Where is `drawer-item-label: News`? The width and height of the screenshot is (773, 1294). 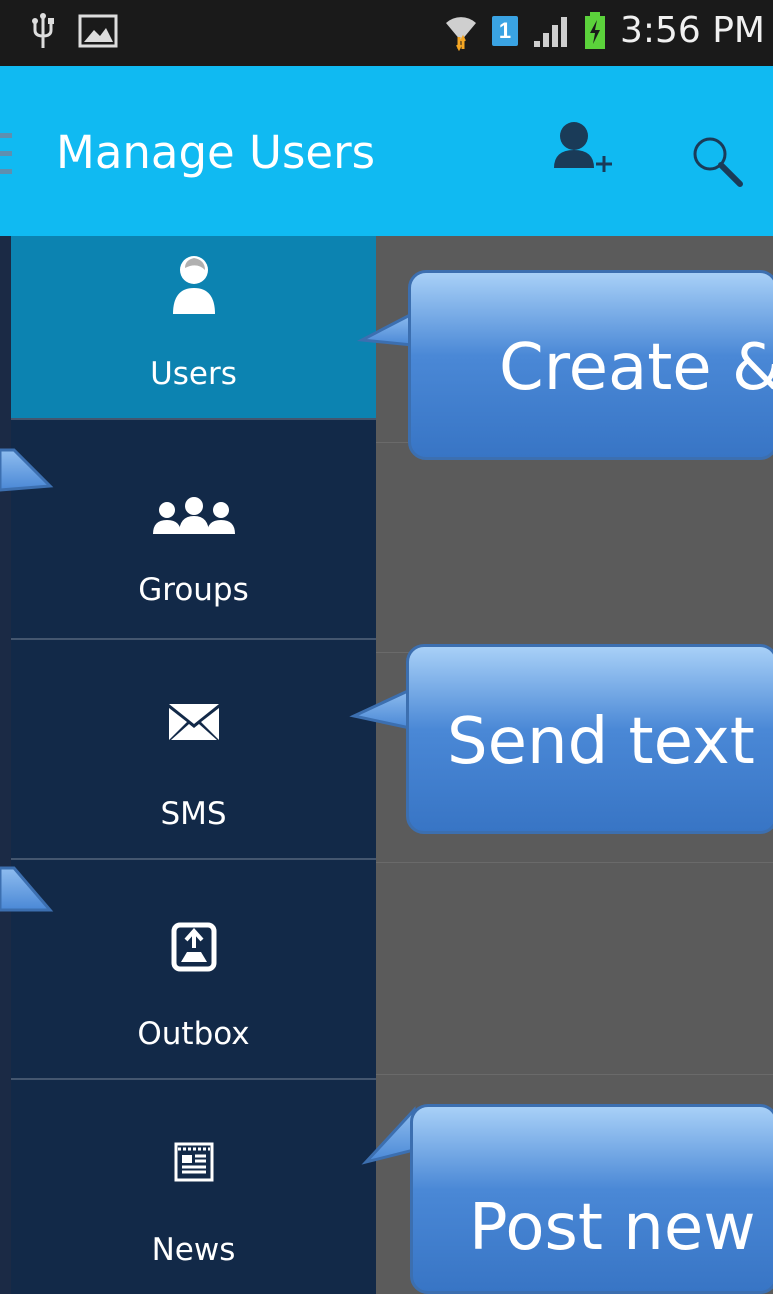
drawer-item-label: News is located at coordinates (193, 1250).